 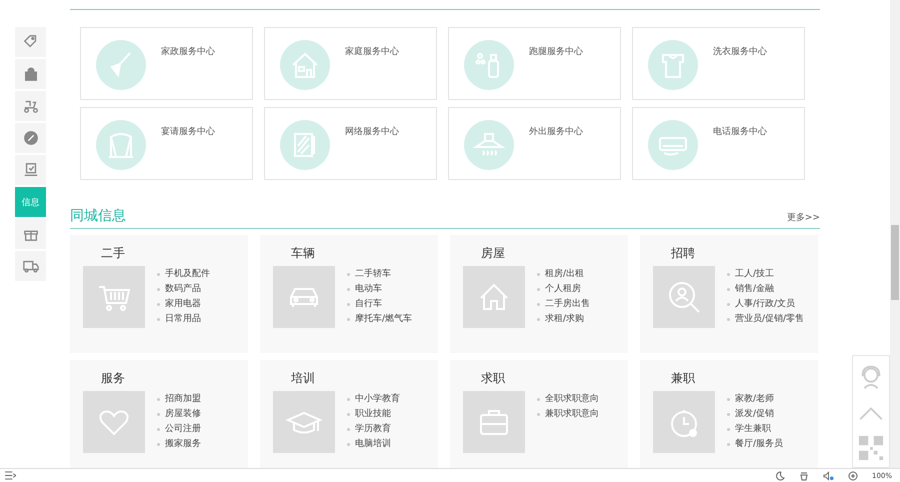 I want to click on tag-icon, so click(x=30, y=42).